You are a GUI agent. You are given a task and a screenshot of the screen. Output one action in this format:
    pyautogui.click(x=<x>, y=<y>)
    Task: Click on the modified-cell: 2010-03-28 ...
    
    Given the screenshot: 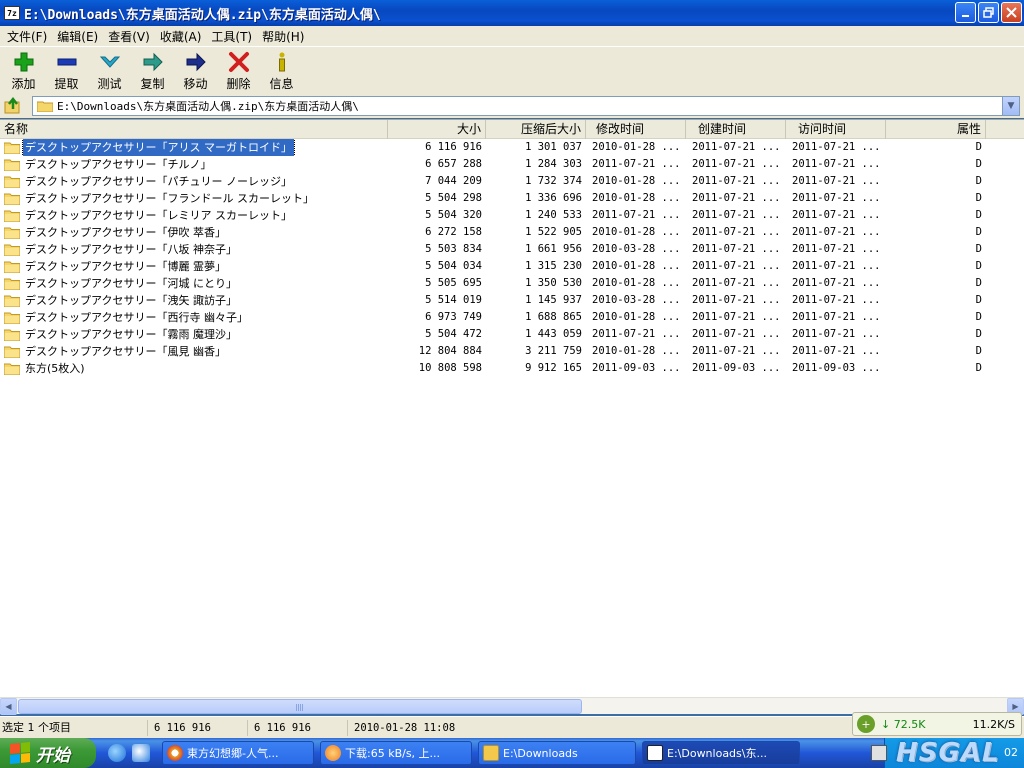 What is the action you would take?
    pyautogui.click(x=636, y=300)
    